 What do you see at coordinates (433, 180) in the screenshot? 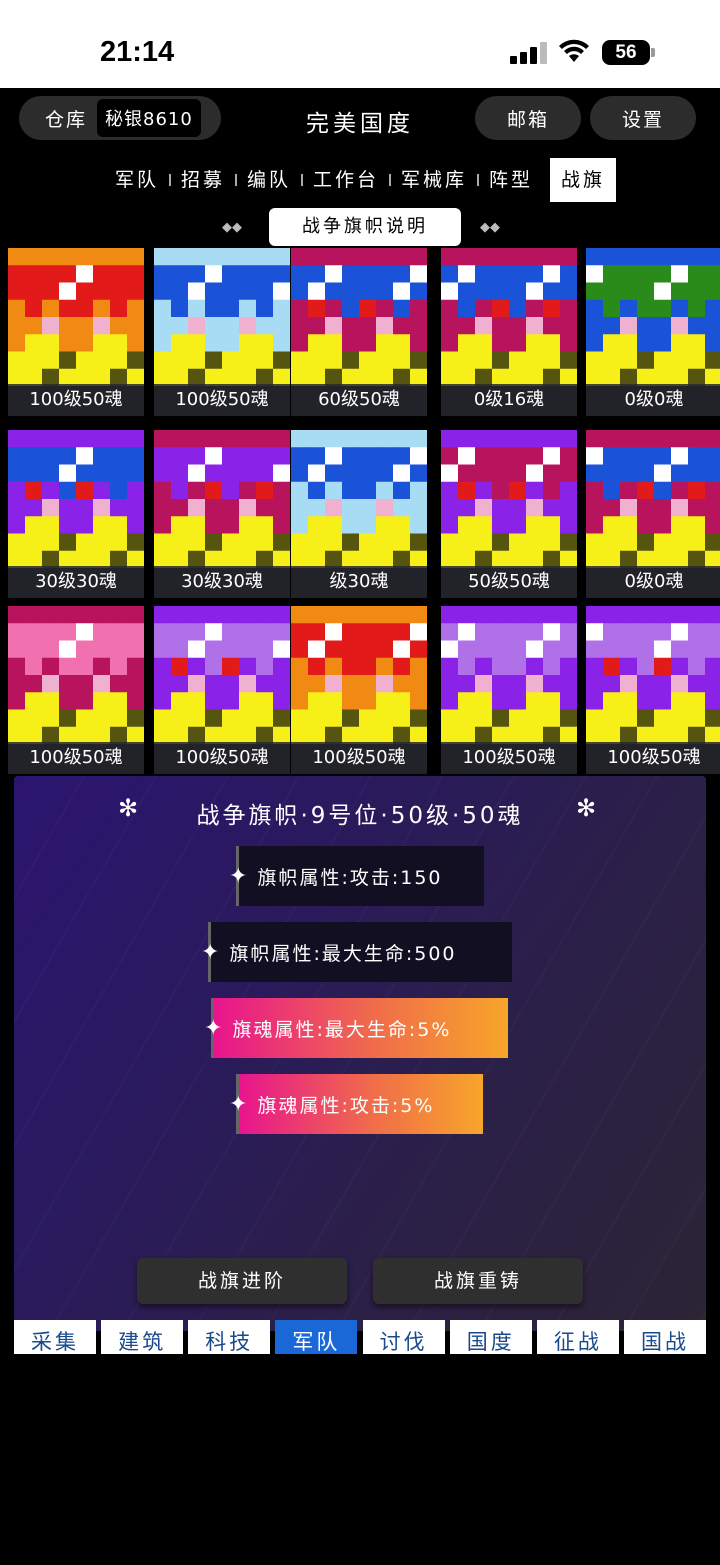
I see `tab-4: 军械库` at bounding box center [433, 180].